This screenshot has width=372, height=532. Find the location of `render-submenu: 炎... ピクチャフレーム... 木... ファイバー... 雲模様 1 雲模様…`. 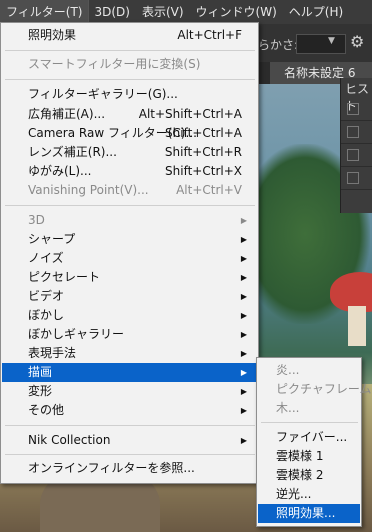

render-submenu: 炎... ピクチャフレーム... 木... ファイバー... 雲模様 1 雲模様… is located at coordinates (314, 442).